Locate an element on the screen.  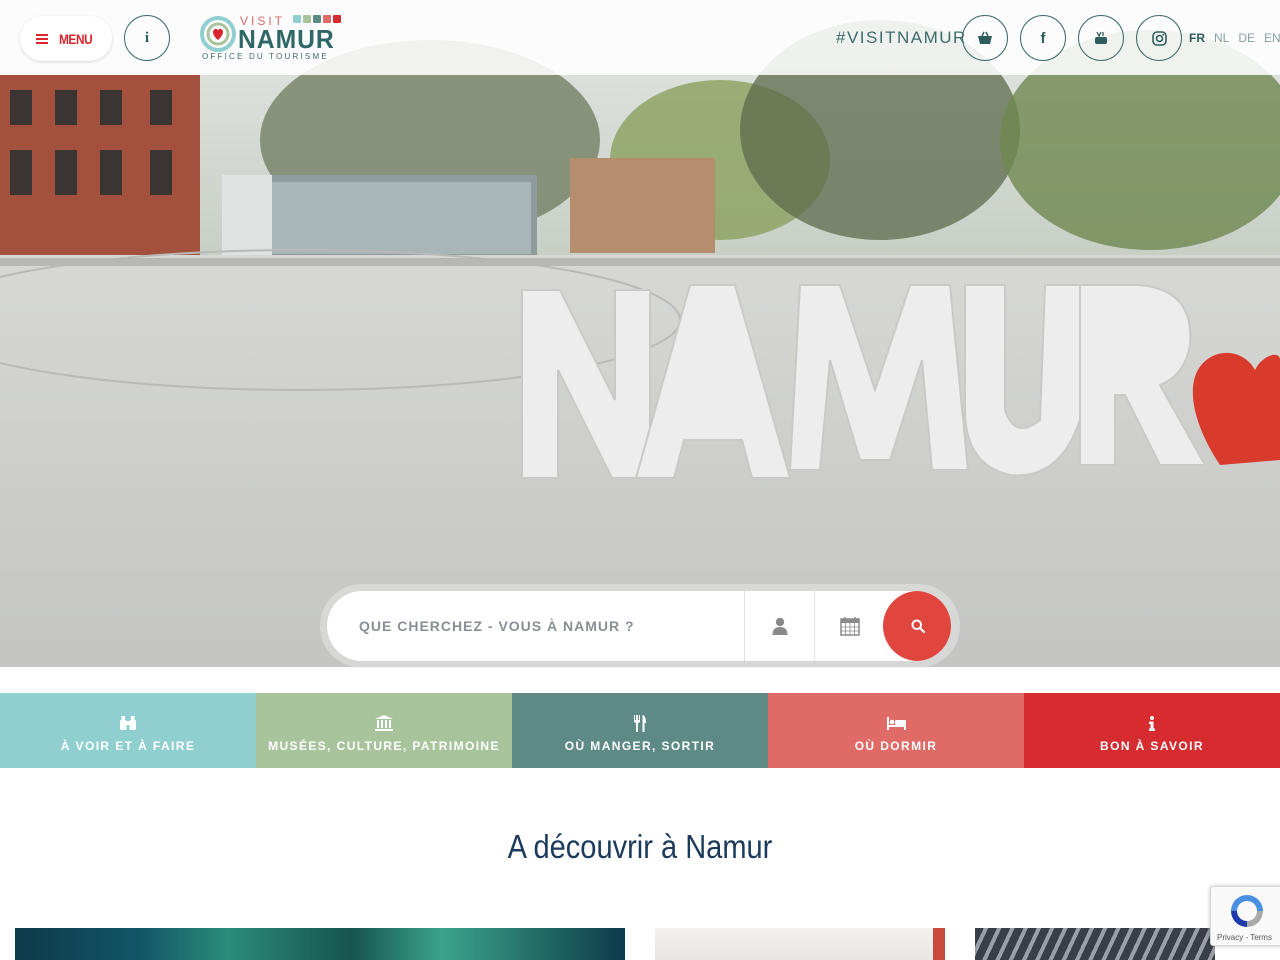
category-voir-faire: À VOIR ET À FAIRE is located at coordinates (128, 730).